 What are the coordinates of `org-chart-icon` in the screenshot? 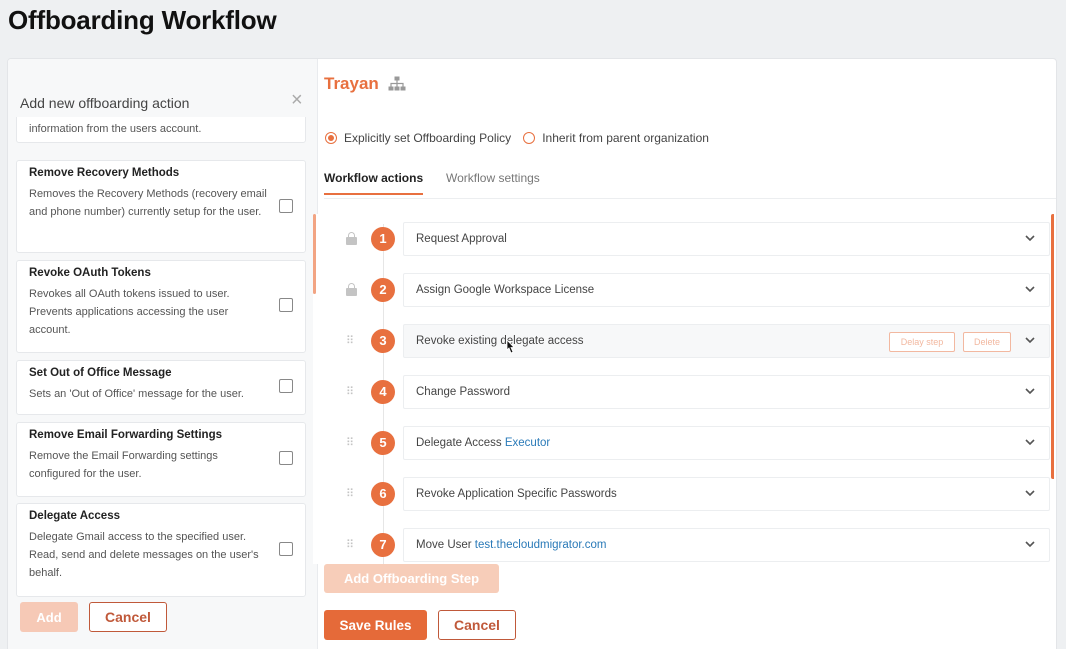 It's located at (397, 84).